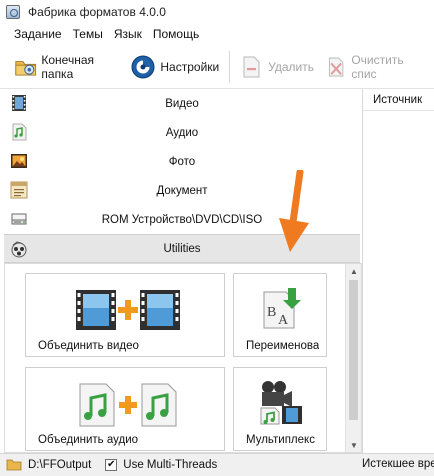  I want to click on source-column-header: Источник, so click(398, 100).